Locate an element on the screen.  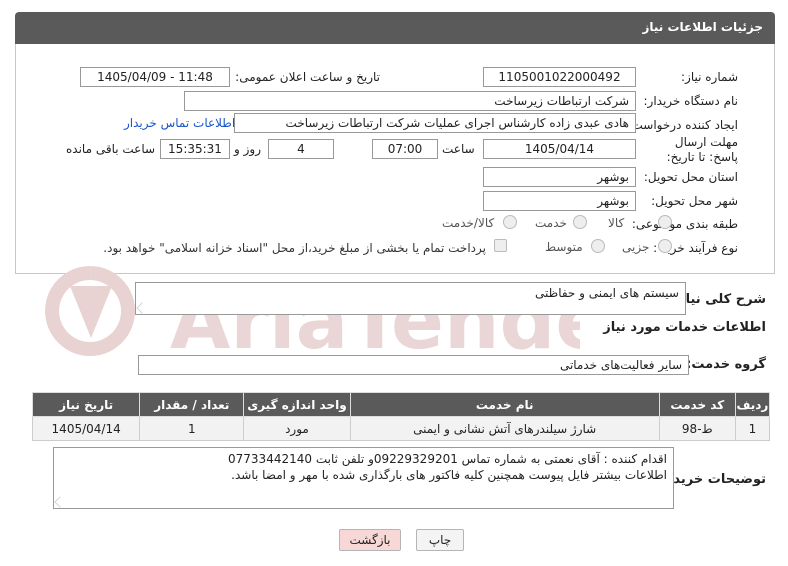
category-goods-service-radio is located at coordinates (510, 222).